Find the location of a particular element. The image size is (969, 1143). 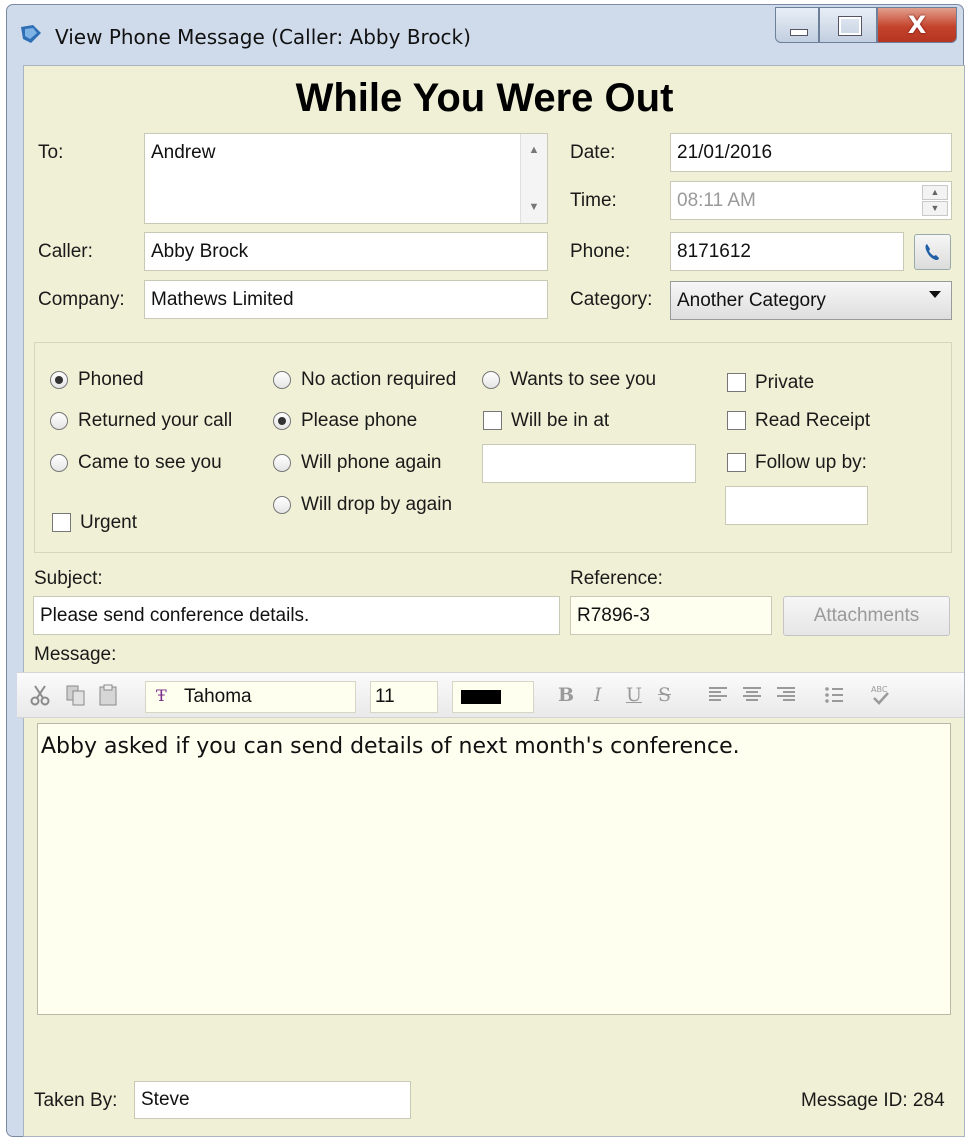

maximize-button is located at coordinates (848, 25).